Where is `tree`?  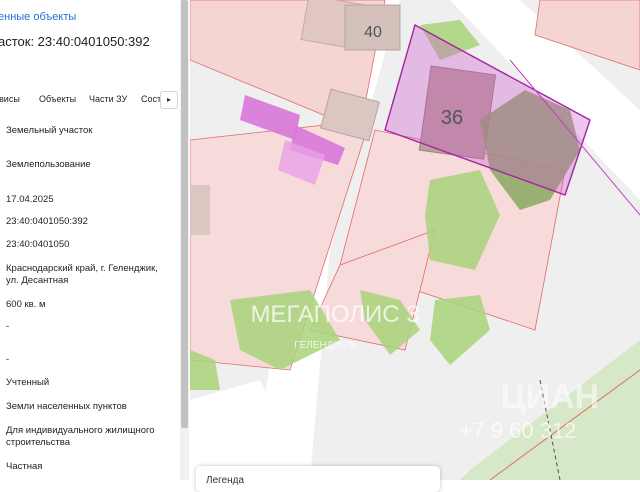
tree is located at coordinates (460, 330).